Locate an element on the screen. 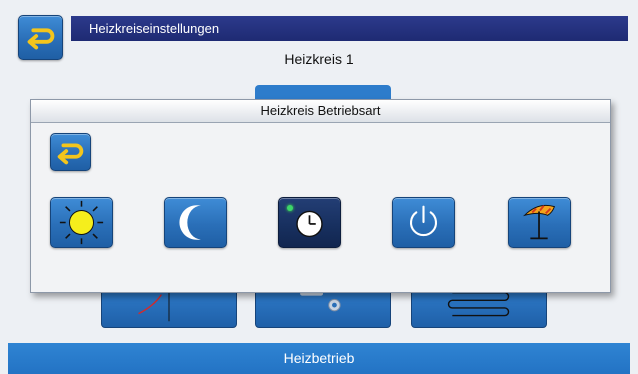 This screenshot has width=638, height=374. sun-icon is located at coordinates (81, 222).